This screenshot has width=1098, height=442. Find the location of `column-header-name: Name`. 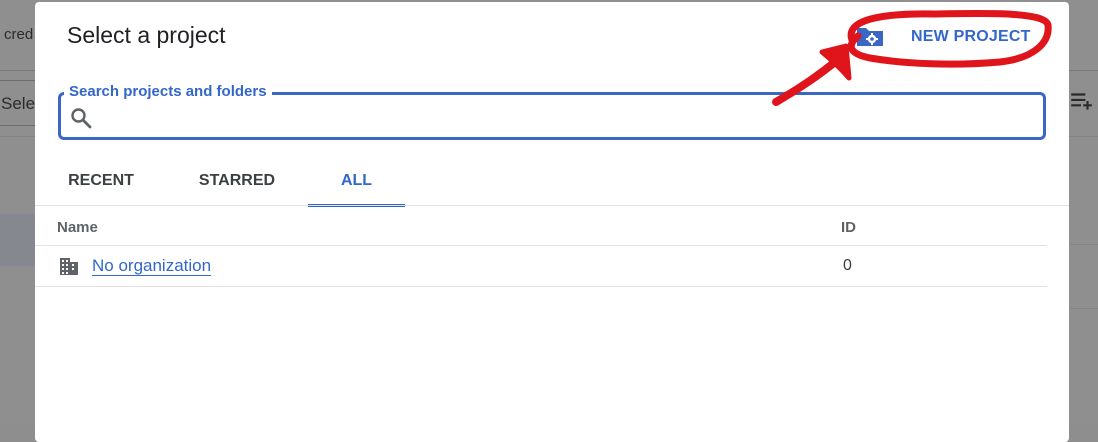

column-header-name: Name is located at coordinates (77, 227).